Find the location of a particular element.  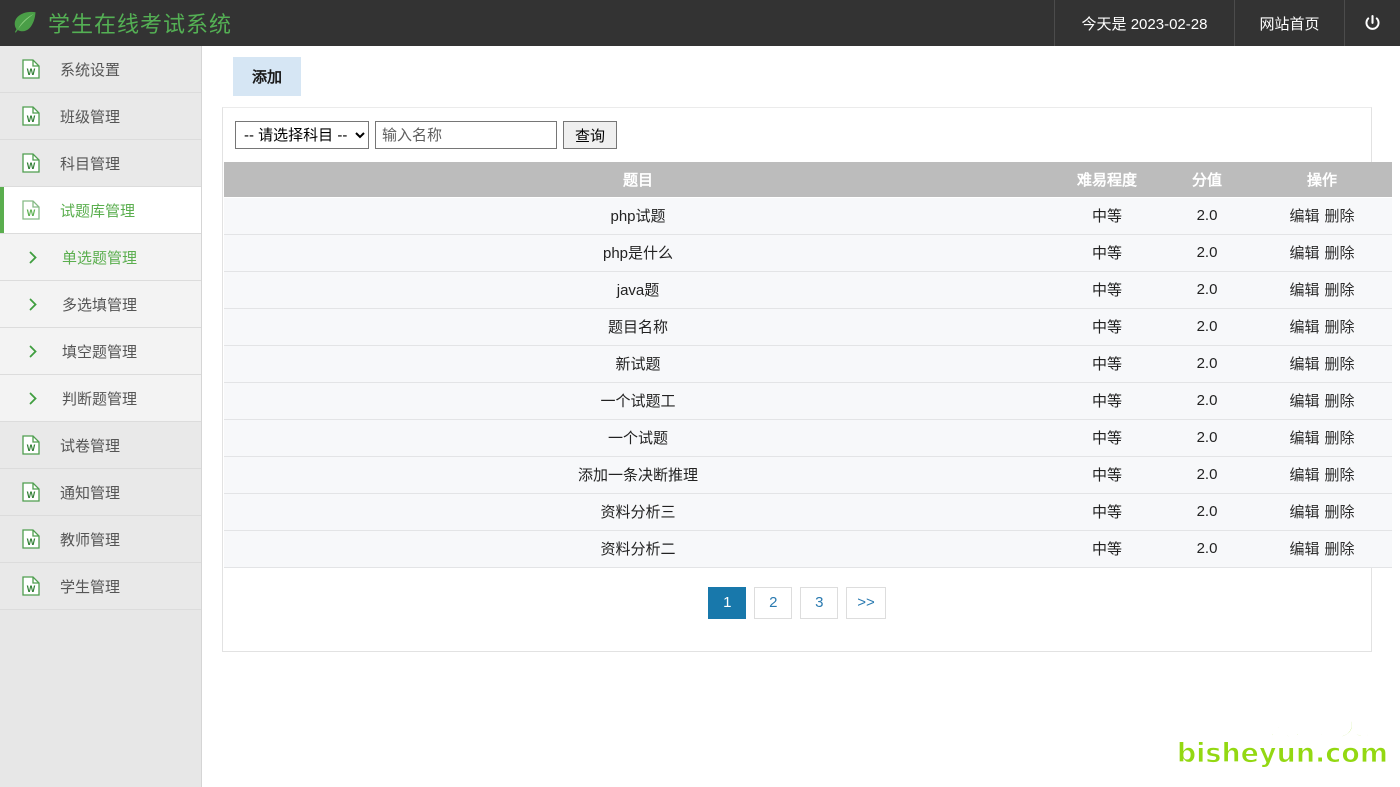

add-button: 添加 is located at coordinates (267, 76).